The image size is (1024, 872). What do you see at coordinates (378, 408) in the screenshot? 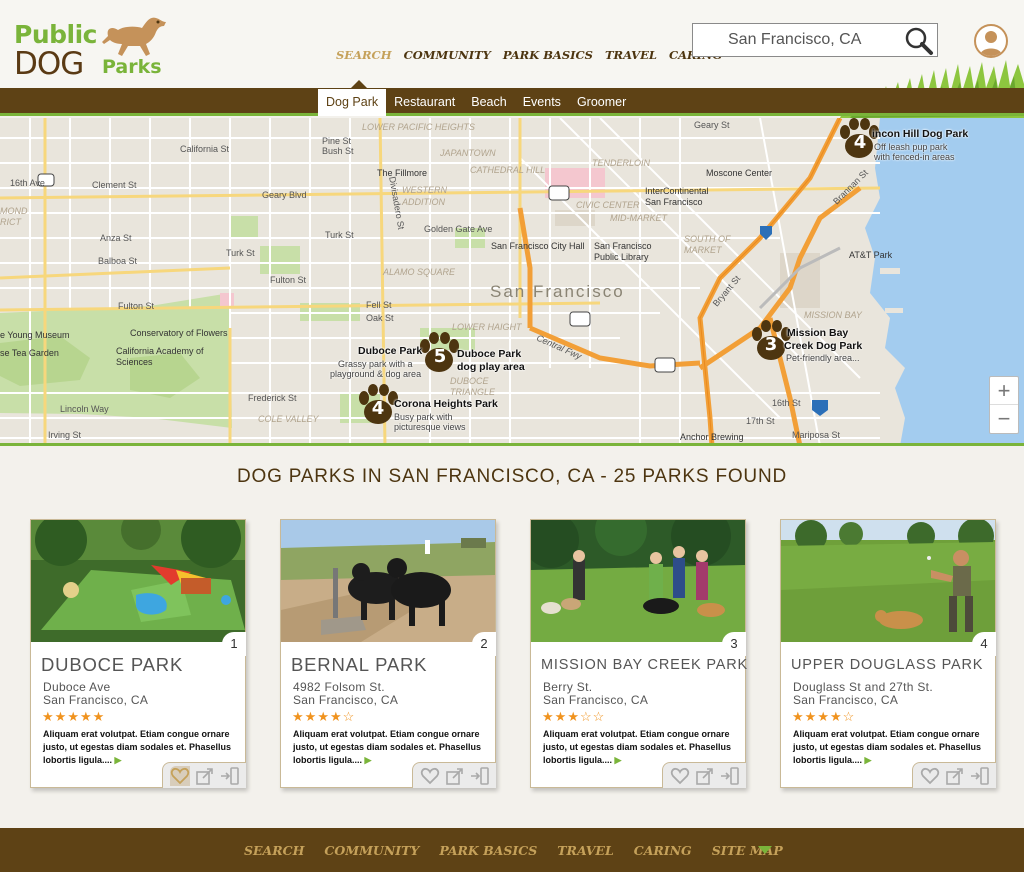
I see `map-pin-corona-heights-number: 4` at bounding box center [378, 408].